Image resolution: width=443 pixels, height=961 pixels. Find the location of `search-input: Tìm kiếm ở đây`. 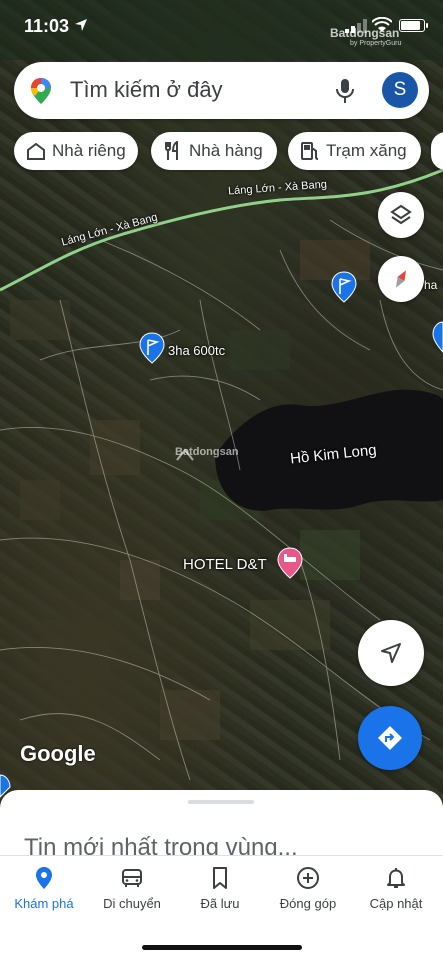

search-input: Tìm kiếm ở đây is located at coordinates (146, 90).